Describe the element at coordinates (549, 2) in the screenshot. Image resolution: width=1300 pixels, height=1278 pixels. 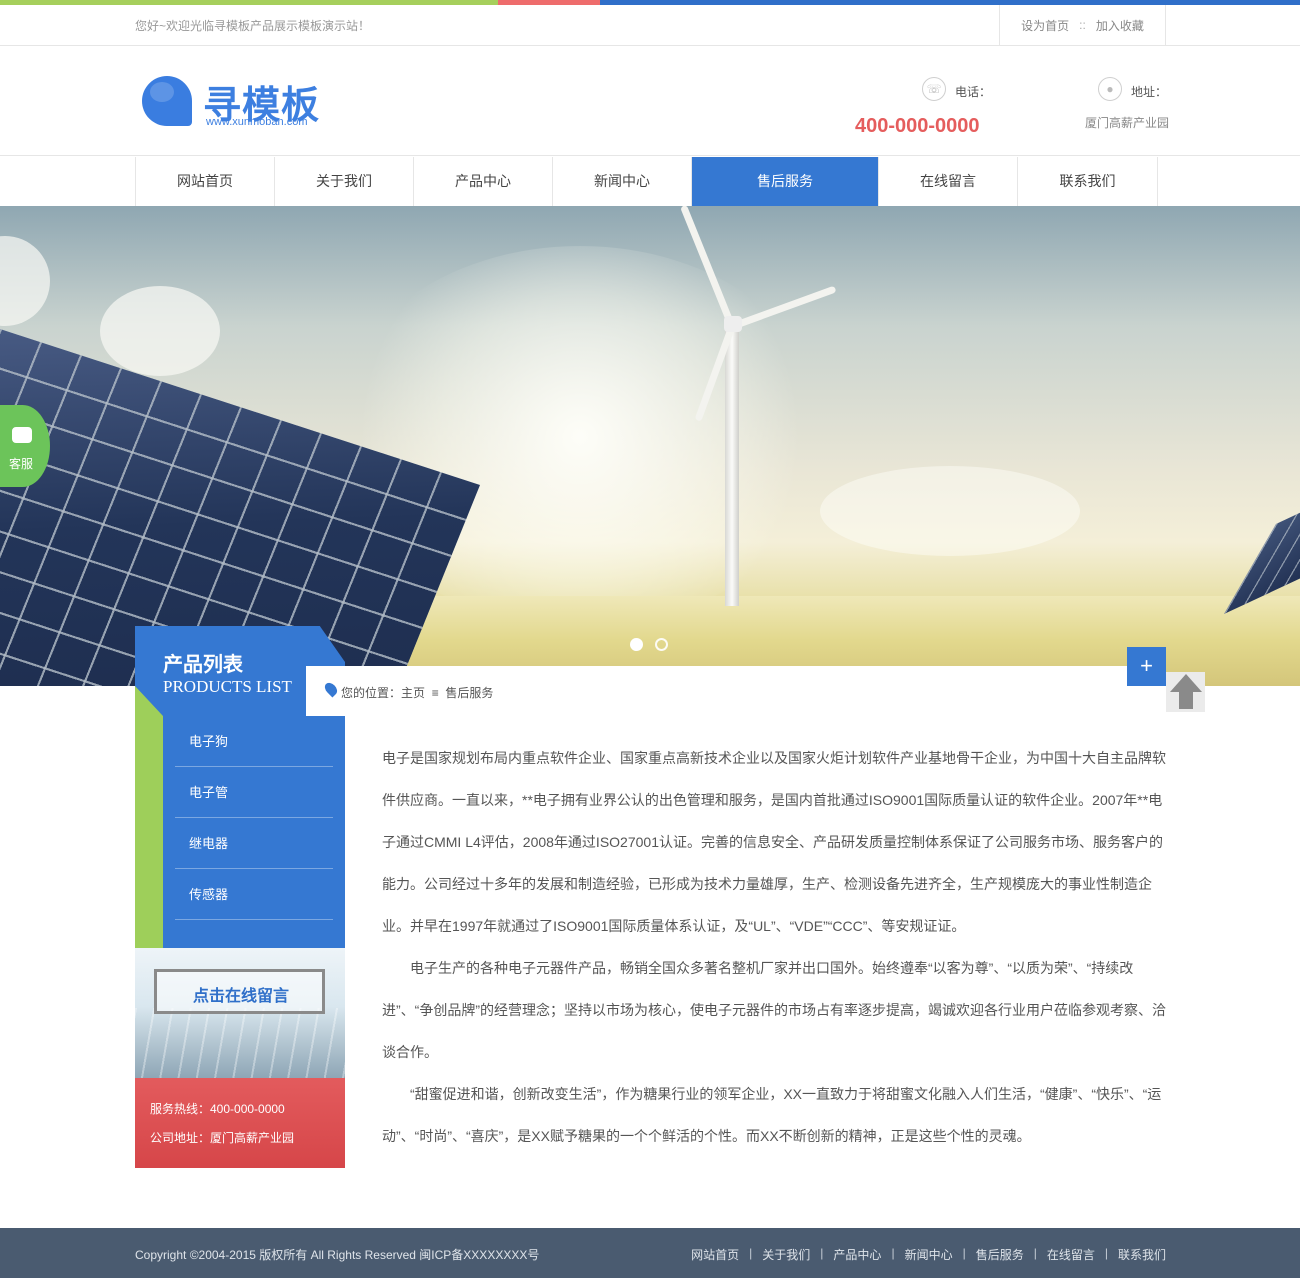
I see `top-stripe-red` at that location.